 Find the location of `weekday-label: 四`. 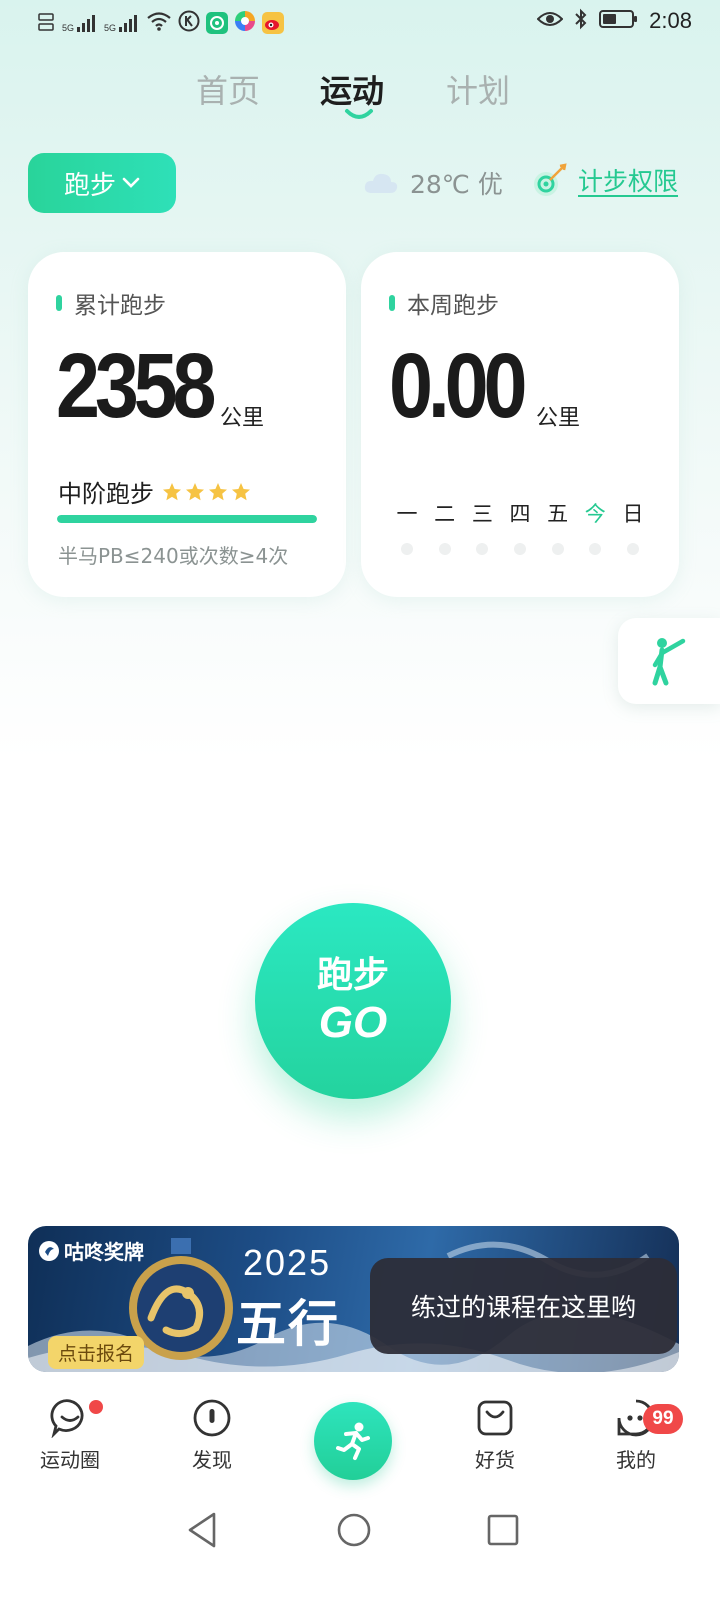

weekday-label: 四 is located at coordinates (520, 514).